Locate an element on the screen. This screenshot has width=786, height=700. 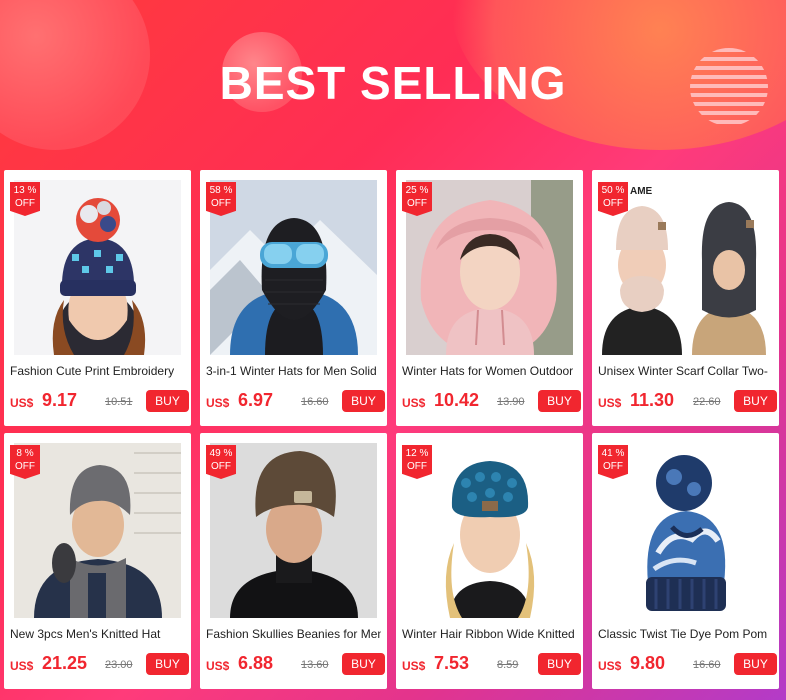
original-price: 13.90 is located at coordinates (511, 402).